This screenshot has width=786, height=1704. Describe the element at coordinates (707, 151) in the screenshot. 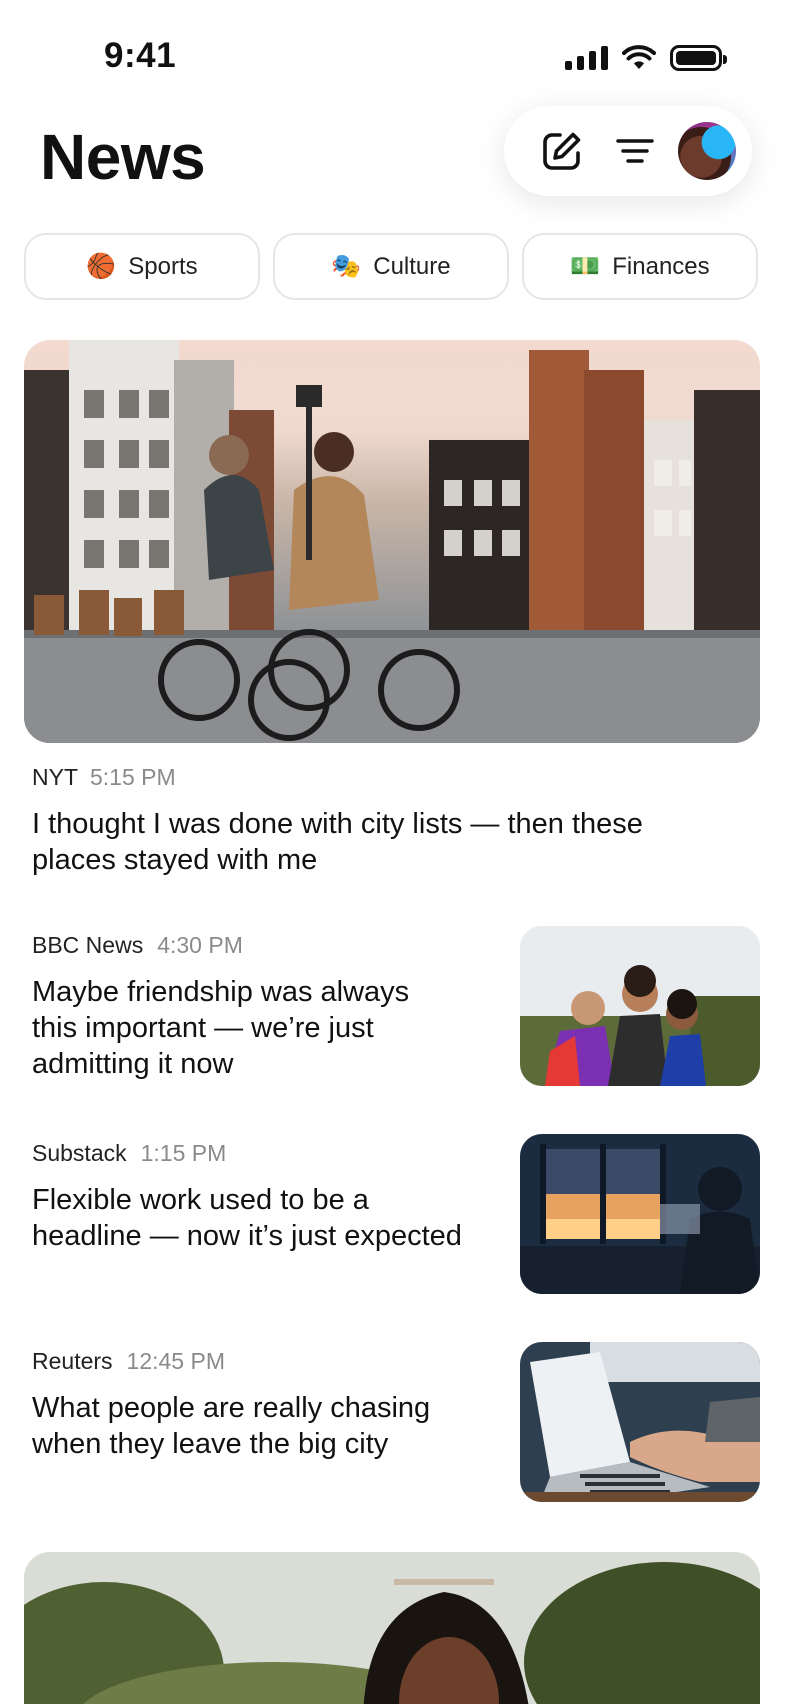

I see `profile-avatar` at that location.